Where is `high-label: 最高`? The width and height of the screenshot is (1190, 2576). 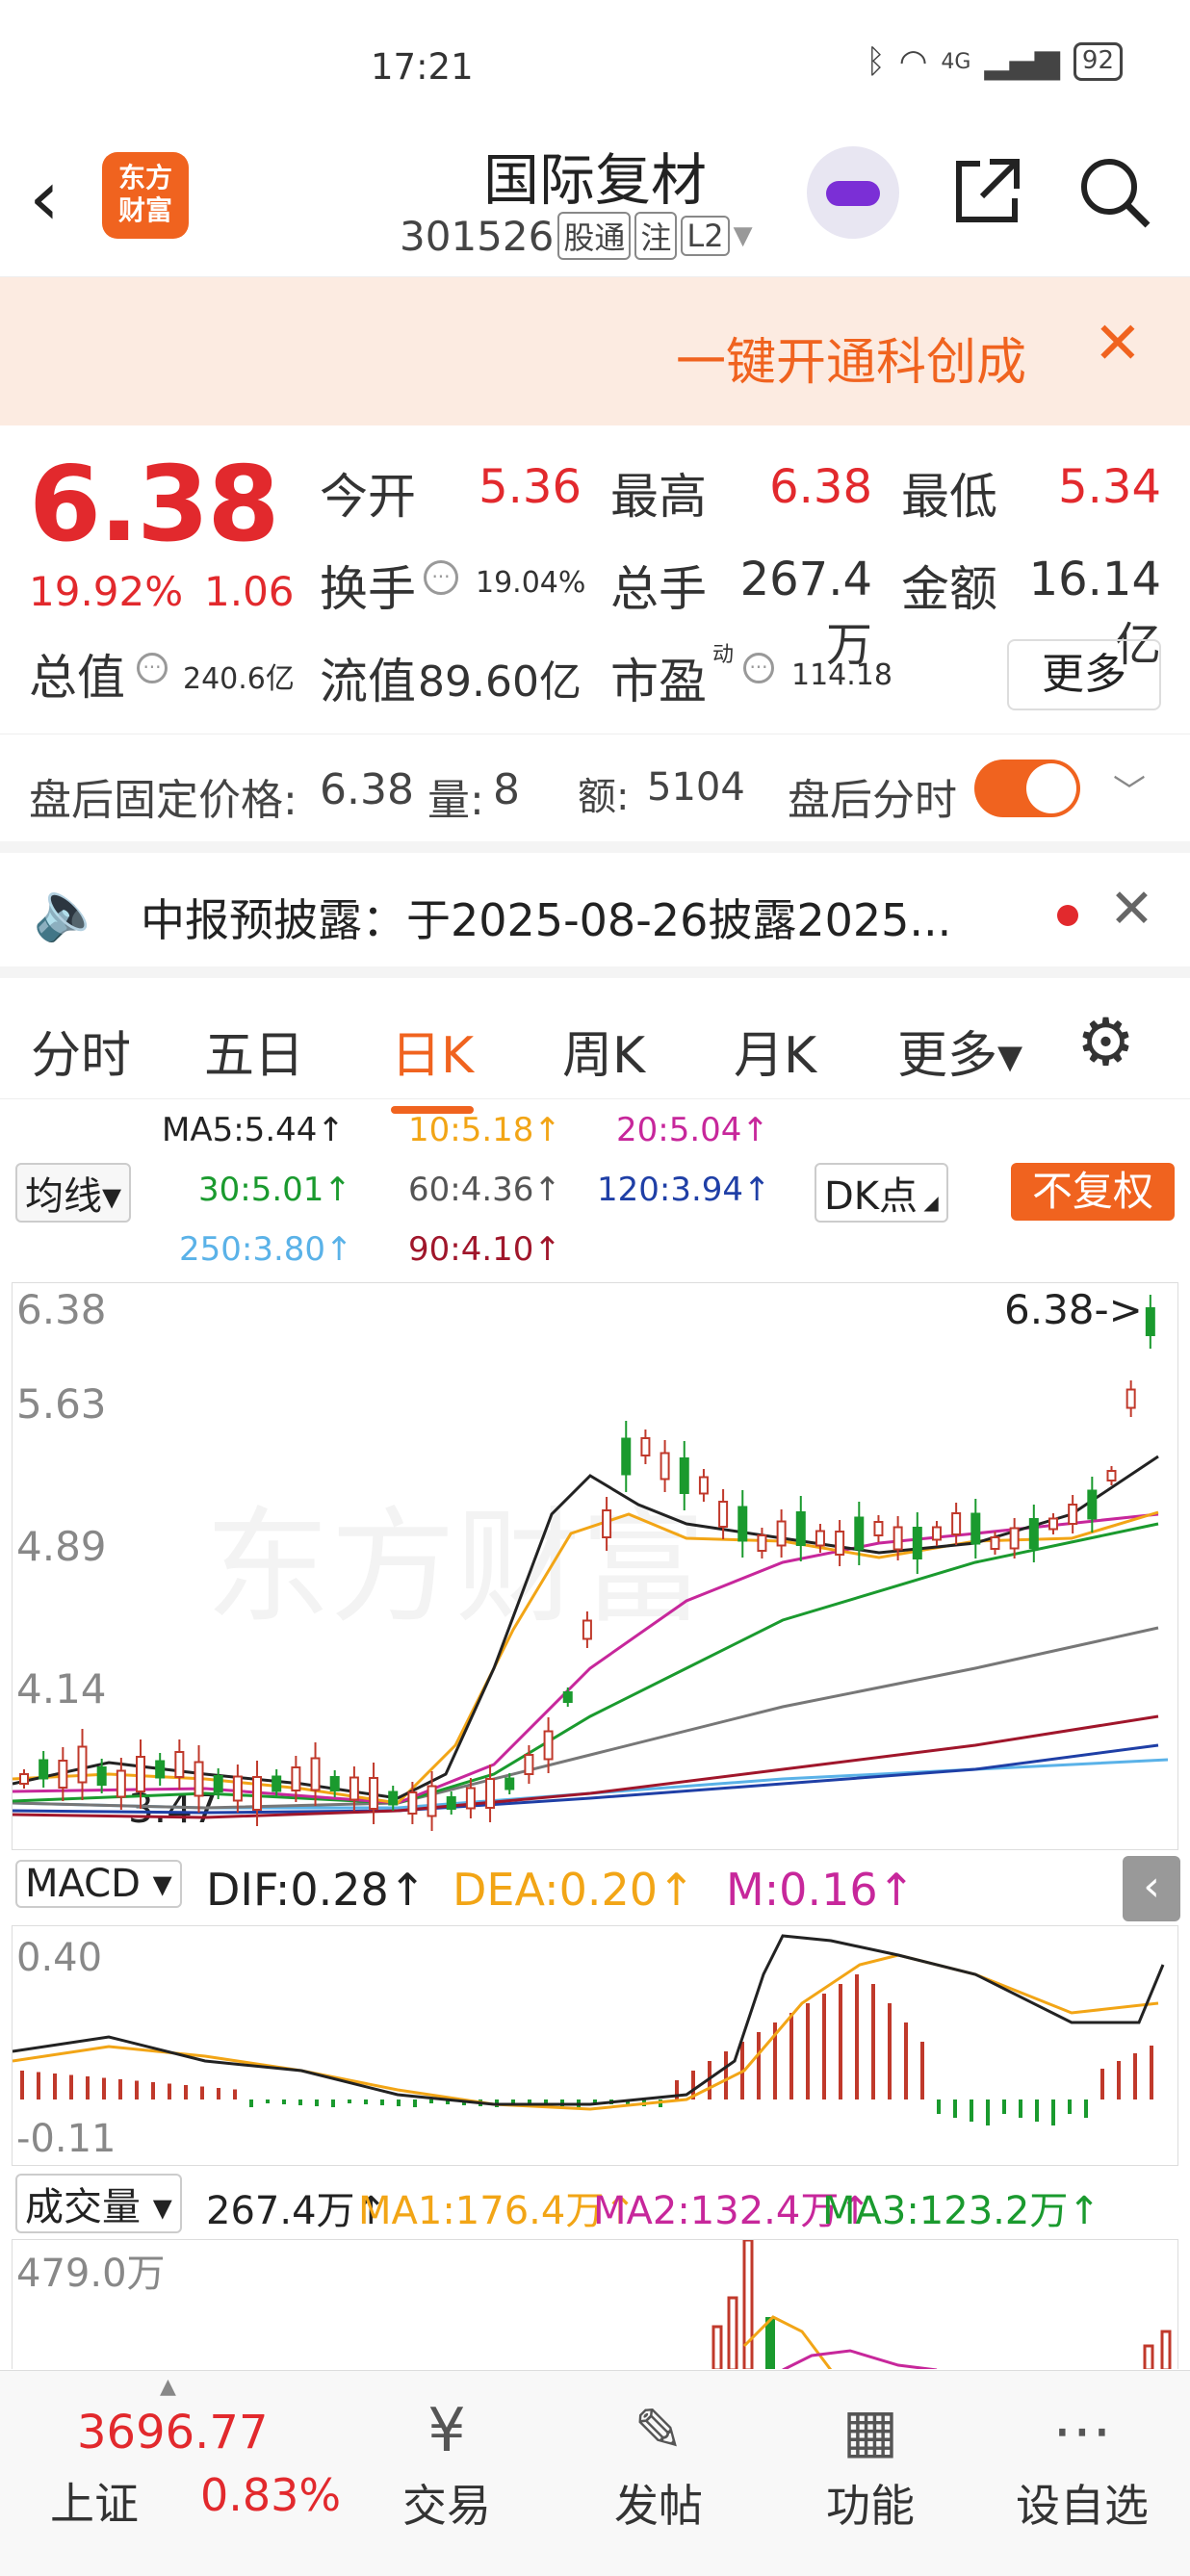 high-label: 最高 is located at coordinates (659, 497).